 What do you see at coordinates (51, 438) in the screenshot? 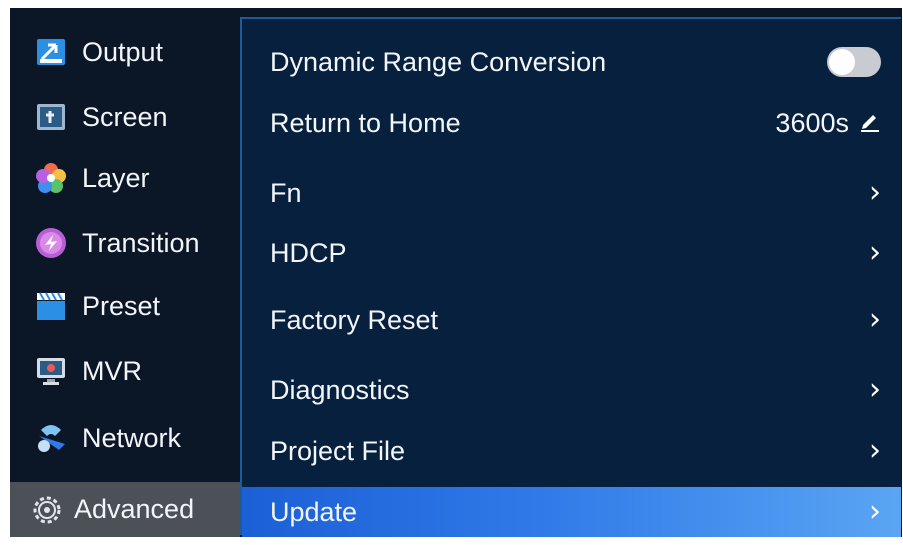
I see `network-icon` at bounding box center [51, 438].